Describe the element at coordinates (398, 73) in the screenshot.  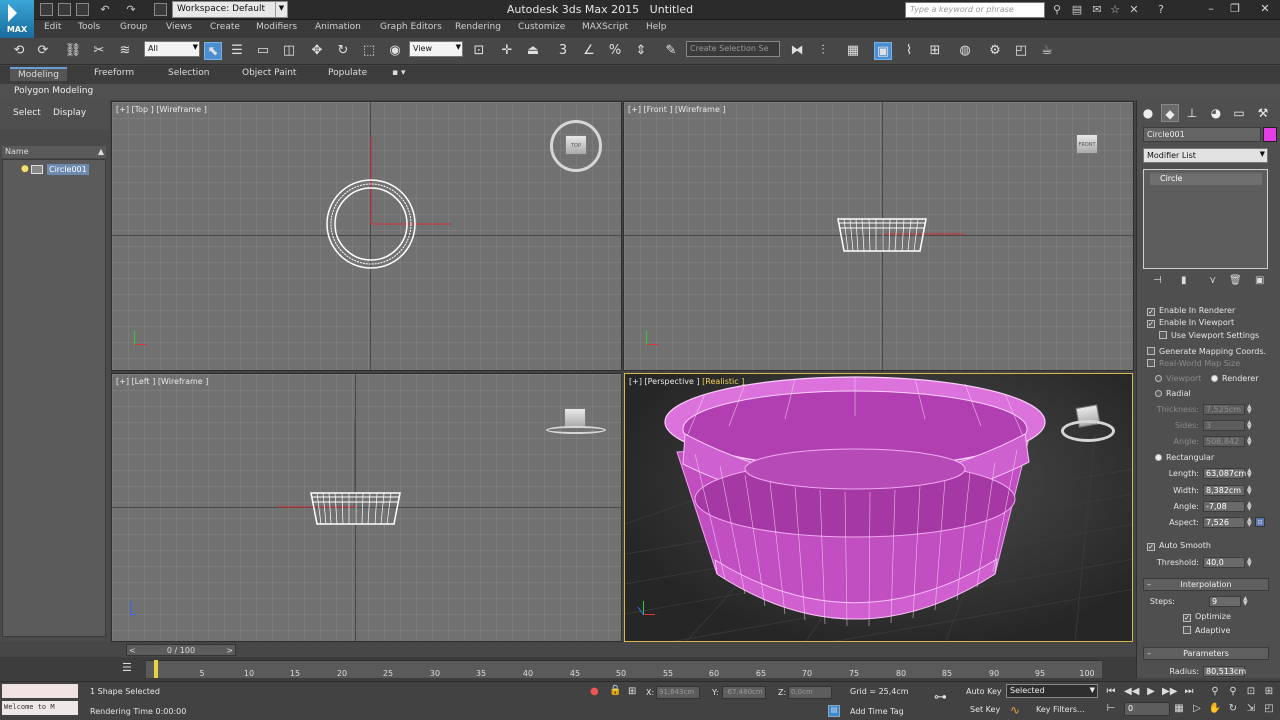
I see `ribbon-options-icon: ▪ ▾` at that location.